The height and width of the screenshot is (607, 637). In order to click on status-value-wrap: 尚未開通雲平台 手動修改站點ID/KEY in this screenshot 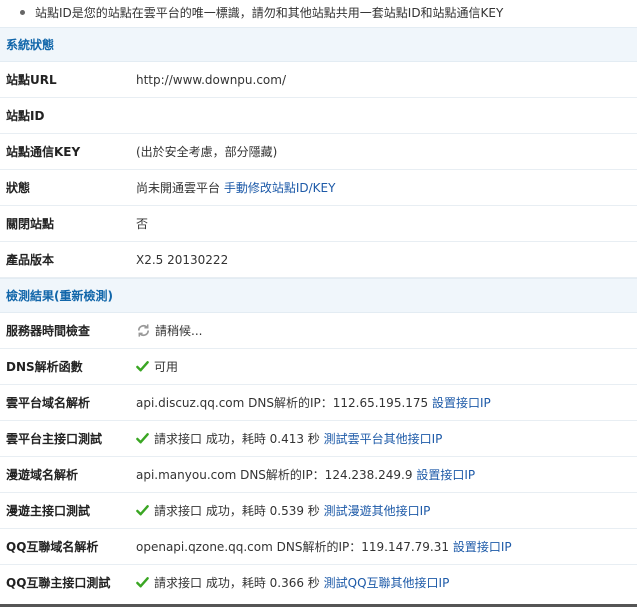, I will do `click(235, 188)`.